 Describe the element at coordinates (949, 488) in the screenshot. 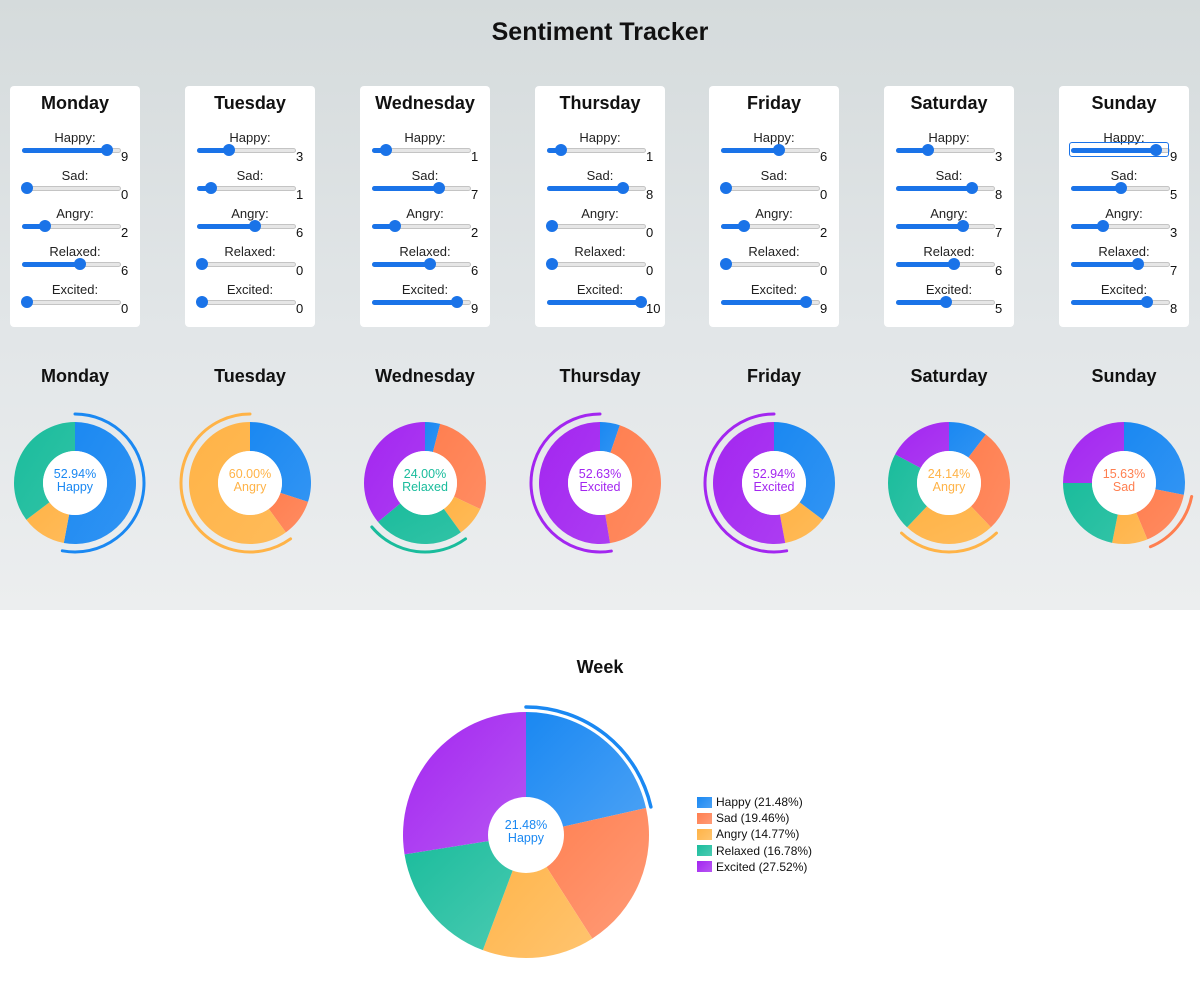

I see `donut-chart-saturday: 24.14%Angry` at that location.